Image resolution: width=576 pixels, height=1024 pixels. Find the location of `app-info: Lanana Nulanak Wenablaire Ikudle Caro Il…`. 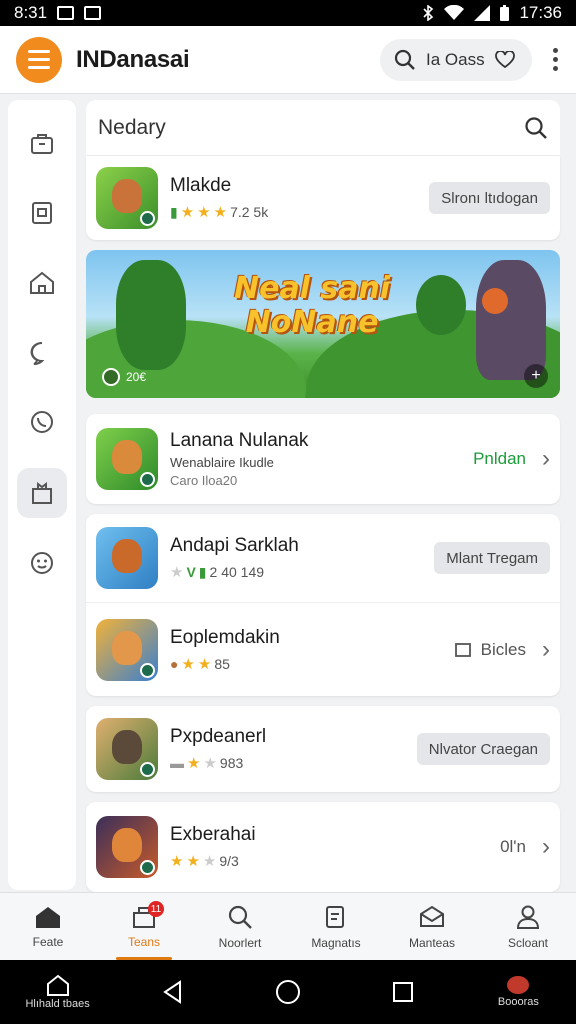

app-info: Lanana Nulanak Wenablaire Ikudle Caro Il… is located at coordinates (239, 459).